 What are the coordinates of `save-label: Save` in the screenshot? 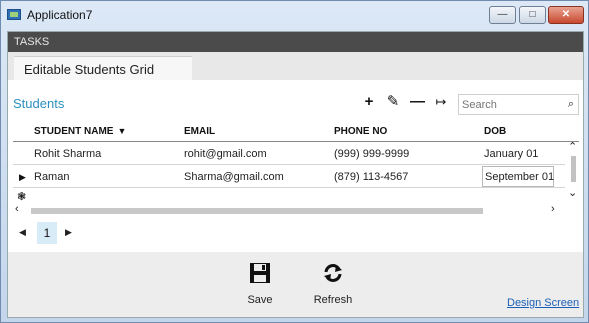 It's located at (260, 300).